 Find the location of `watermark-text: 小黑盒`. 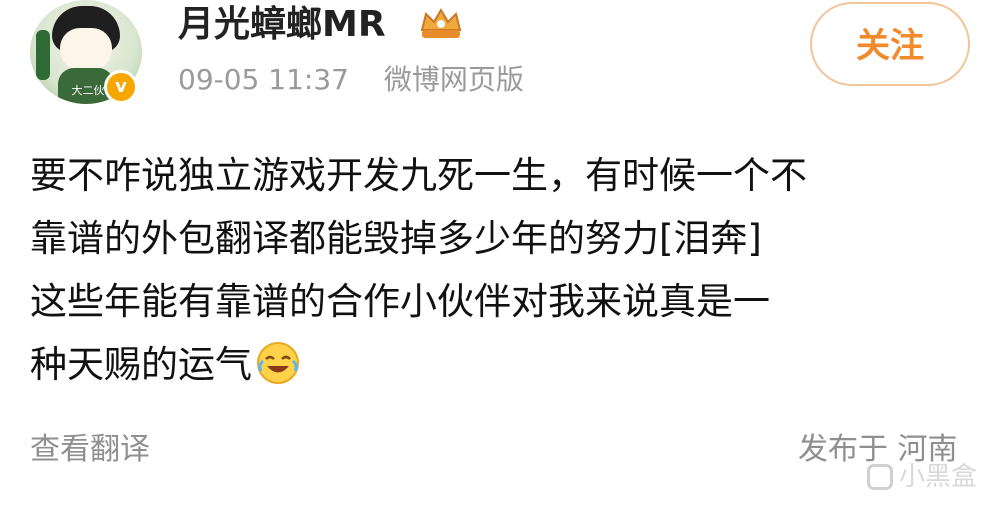

watermark-text: 小黑盒 is located at coordinates (937, 477).